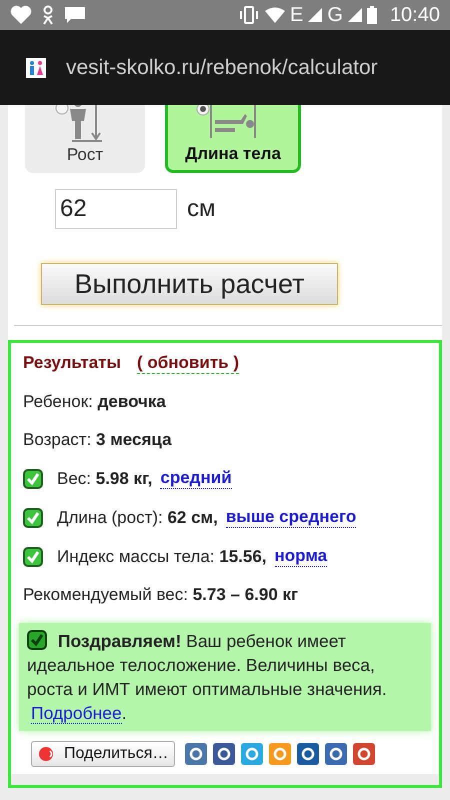 This screenshot has width=450, height=800. I want to click on url-text: vesit-skolko.ru/rebenok/calculator, so click(222, 68).